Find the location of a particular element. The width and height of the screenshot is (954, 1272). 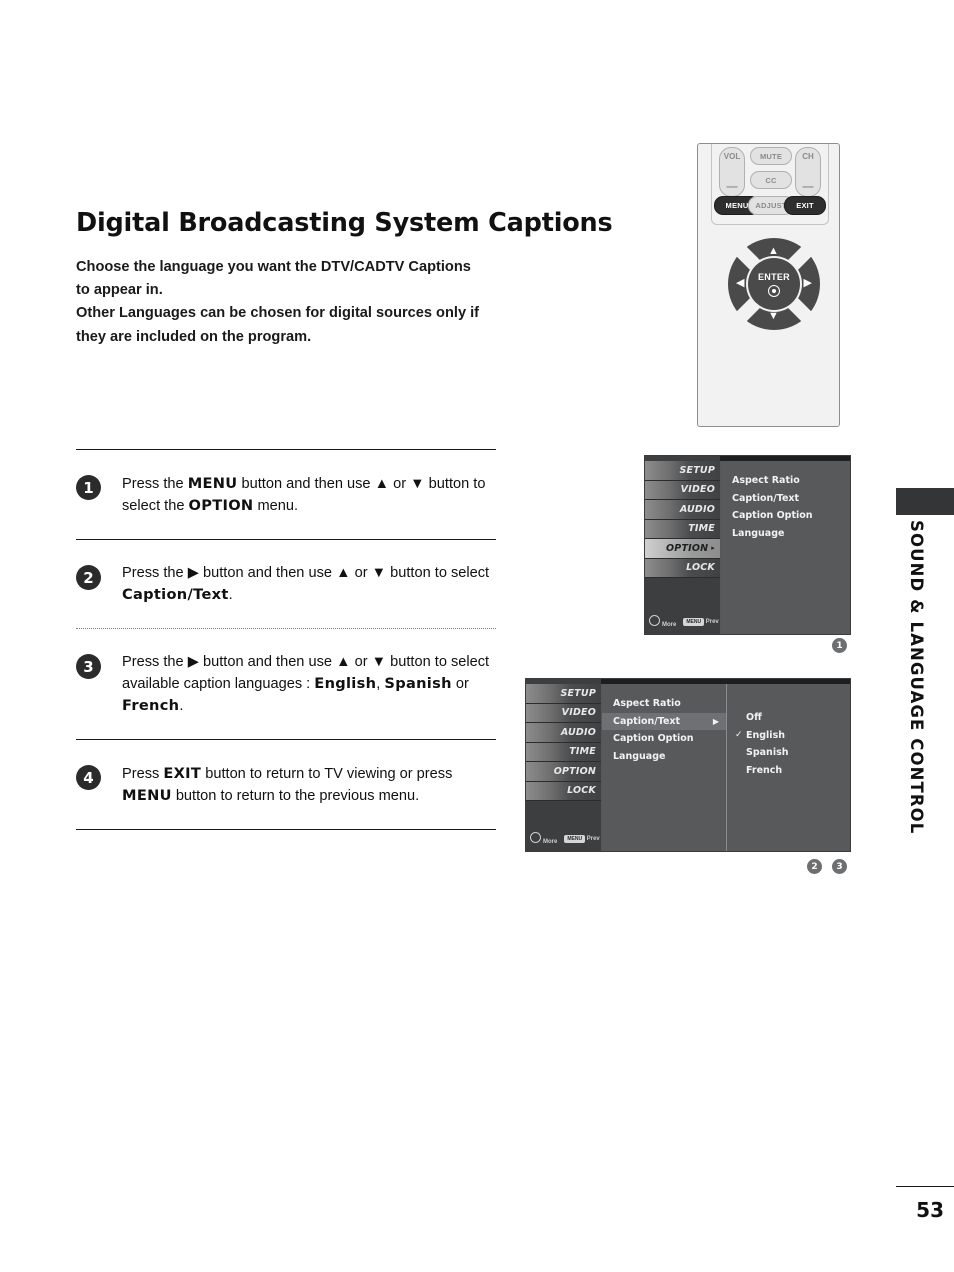

channel-down-label: — is located at coordinates (808, 187).